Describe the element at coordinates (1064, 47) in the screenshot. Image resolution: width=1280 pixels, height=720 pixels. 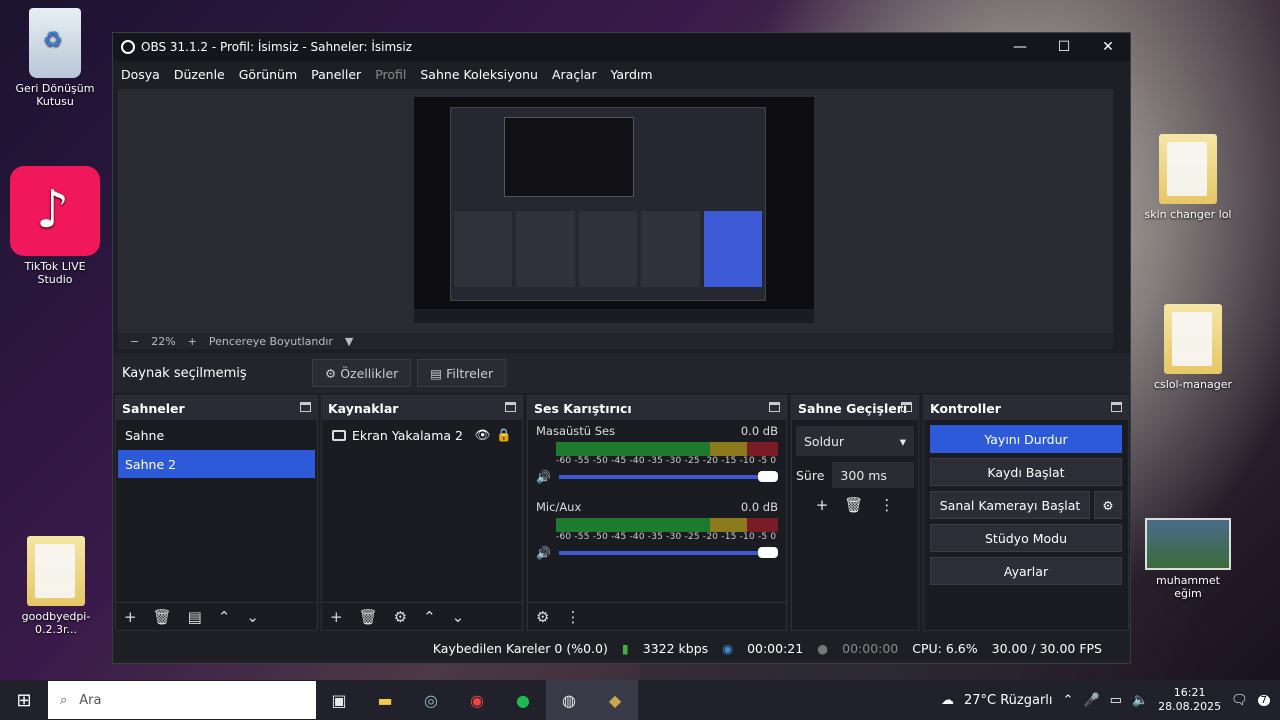
I see `maximize-button: ☐` at that location.